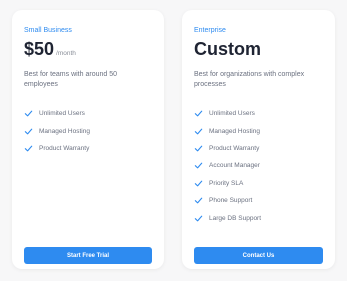 This screenshot has height=281, width=347. What do you see at coordinates (235, 218) in the screenshot?
I see `feature-label: Large DB Support` at bounding box center [235, 218].